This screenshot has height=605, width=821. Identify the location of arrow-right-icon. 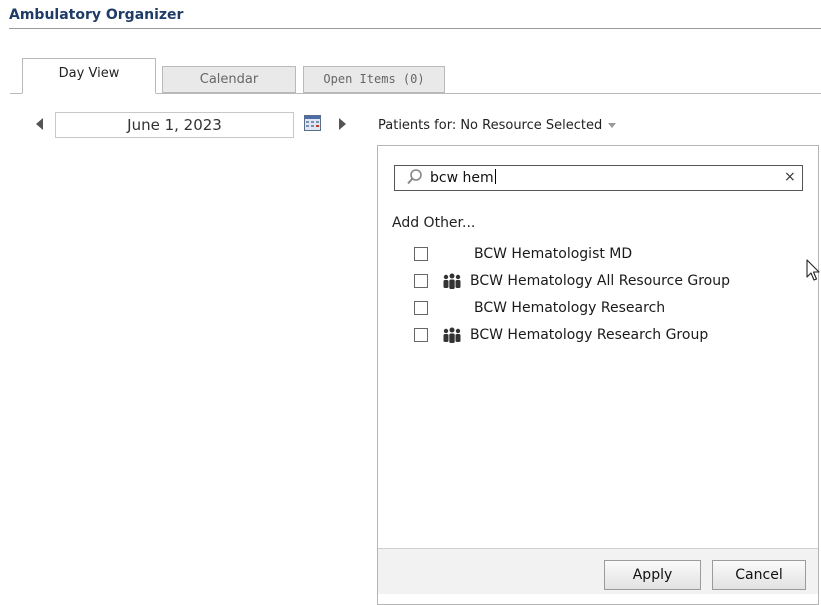
(342, 124).